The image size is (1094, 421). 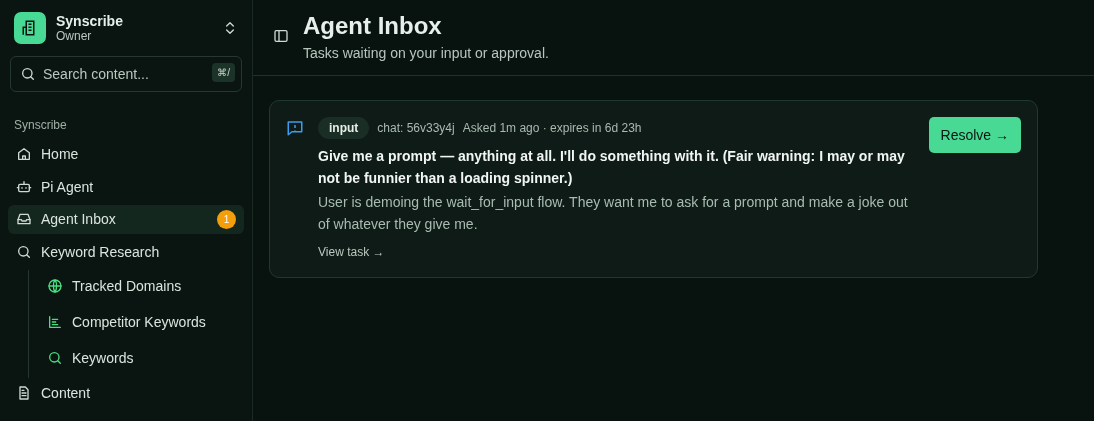 What do you see at coordinates (74, 36) in the screenshot?
I see `workspace-role: Owner` at bounding box center [74, 36].